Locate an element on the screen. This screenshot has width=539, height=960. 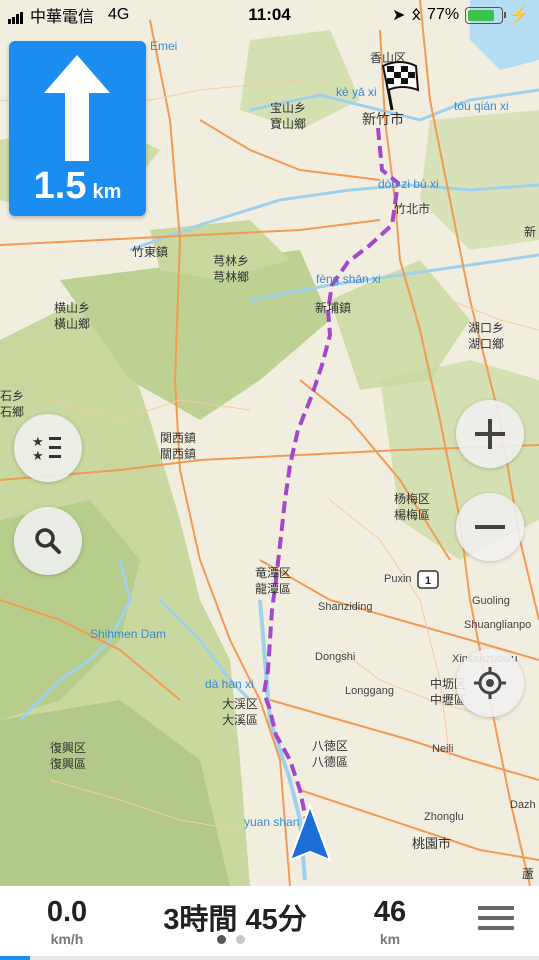
locate-button is located at coordinates (490, 683).